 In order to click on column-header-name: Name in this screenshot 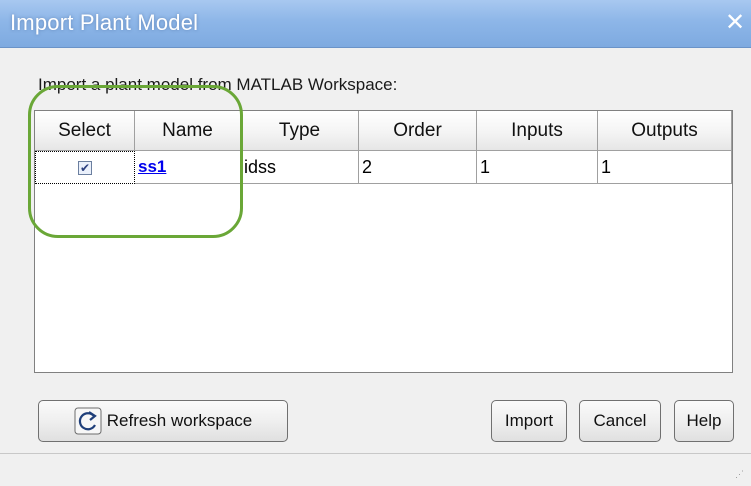, I will do `click(188, 131)`.